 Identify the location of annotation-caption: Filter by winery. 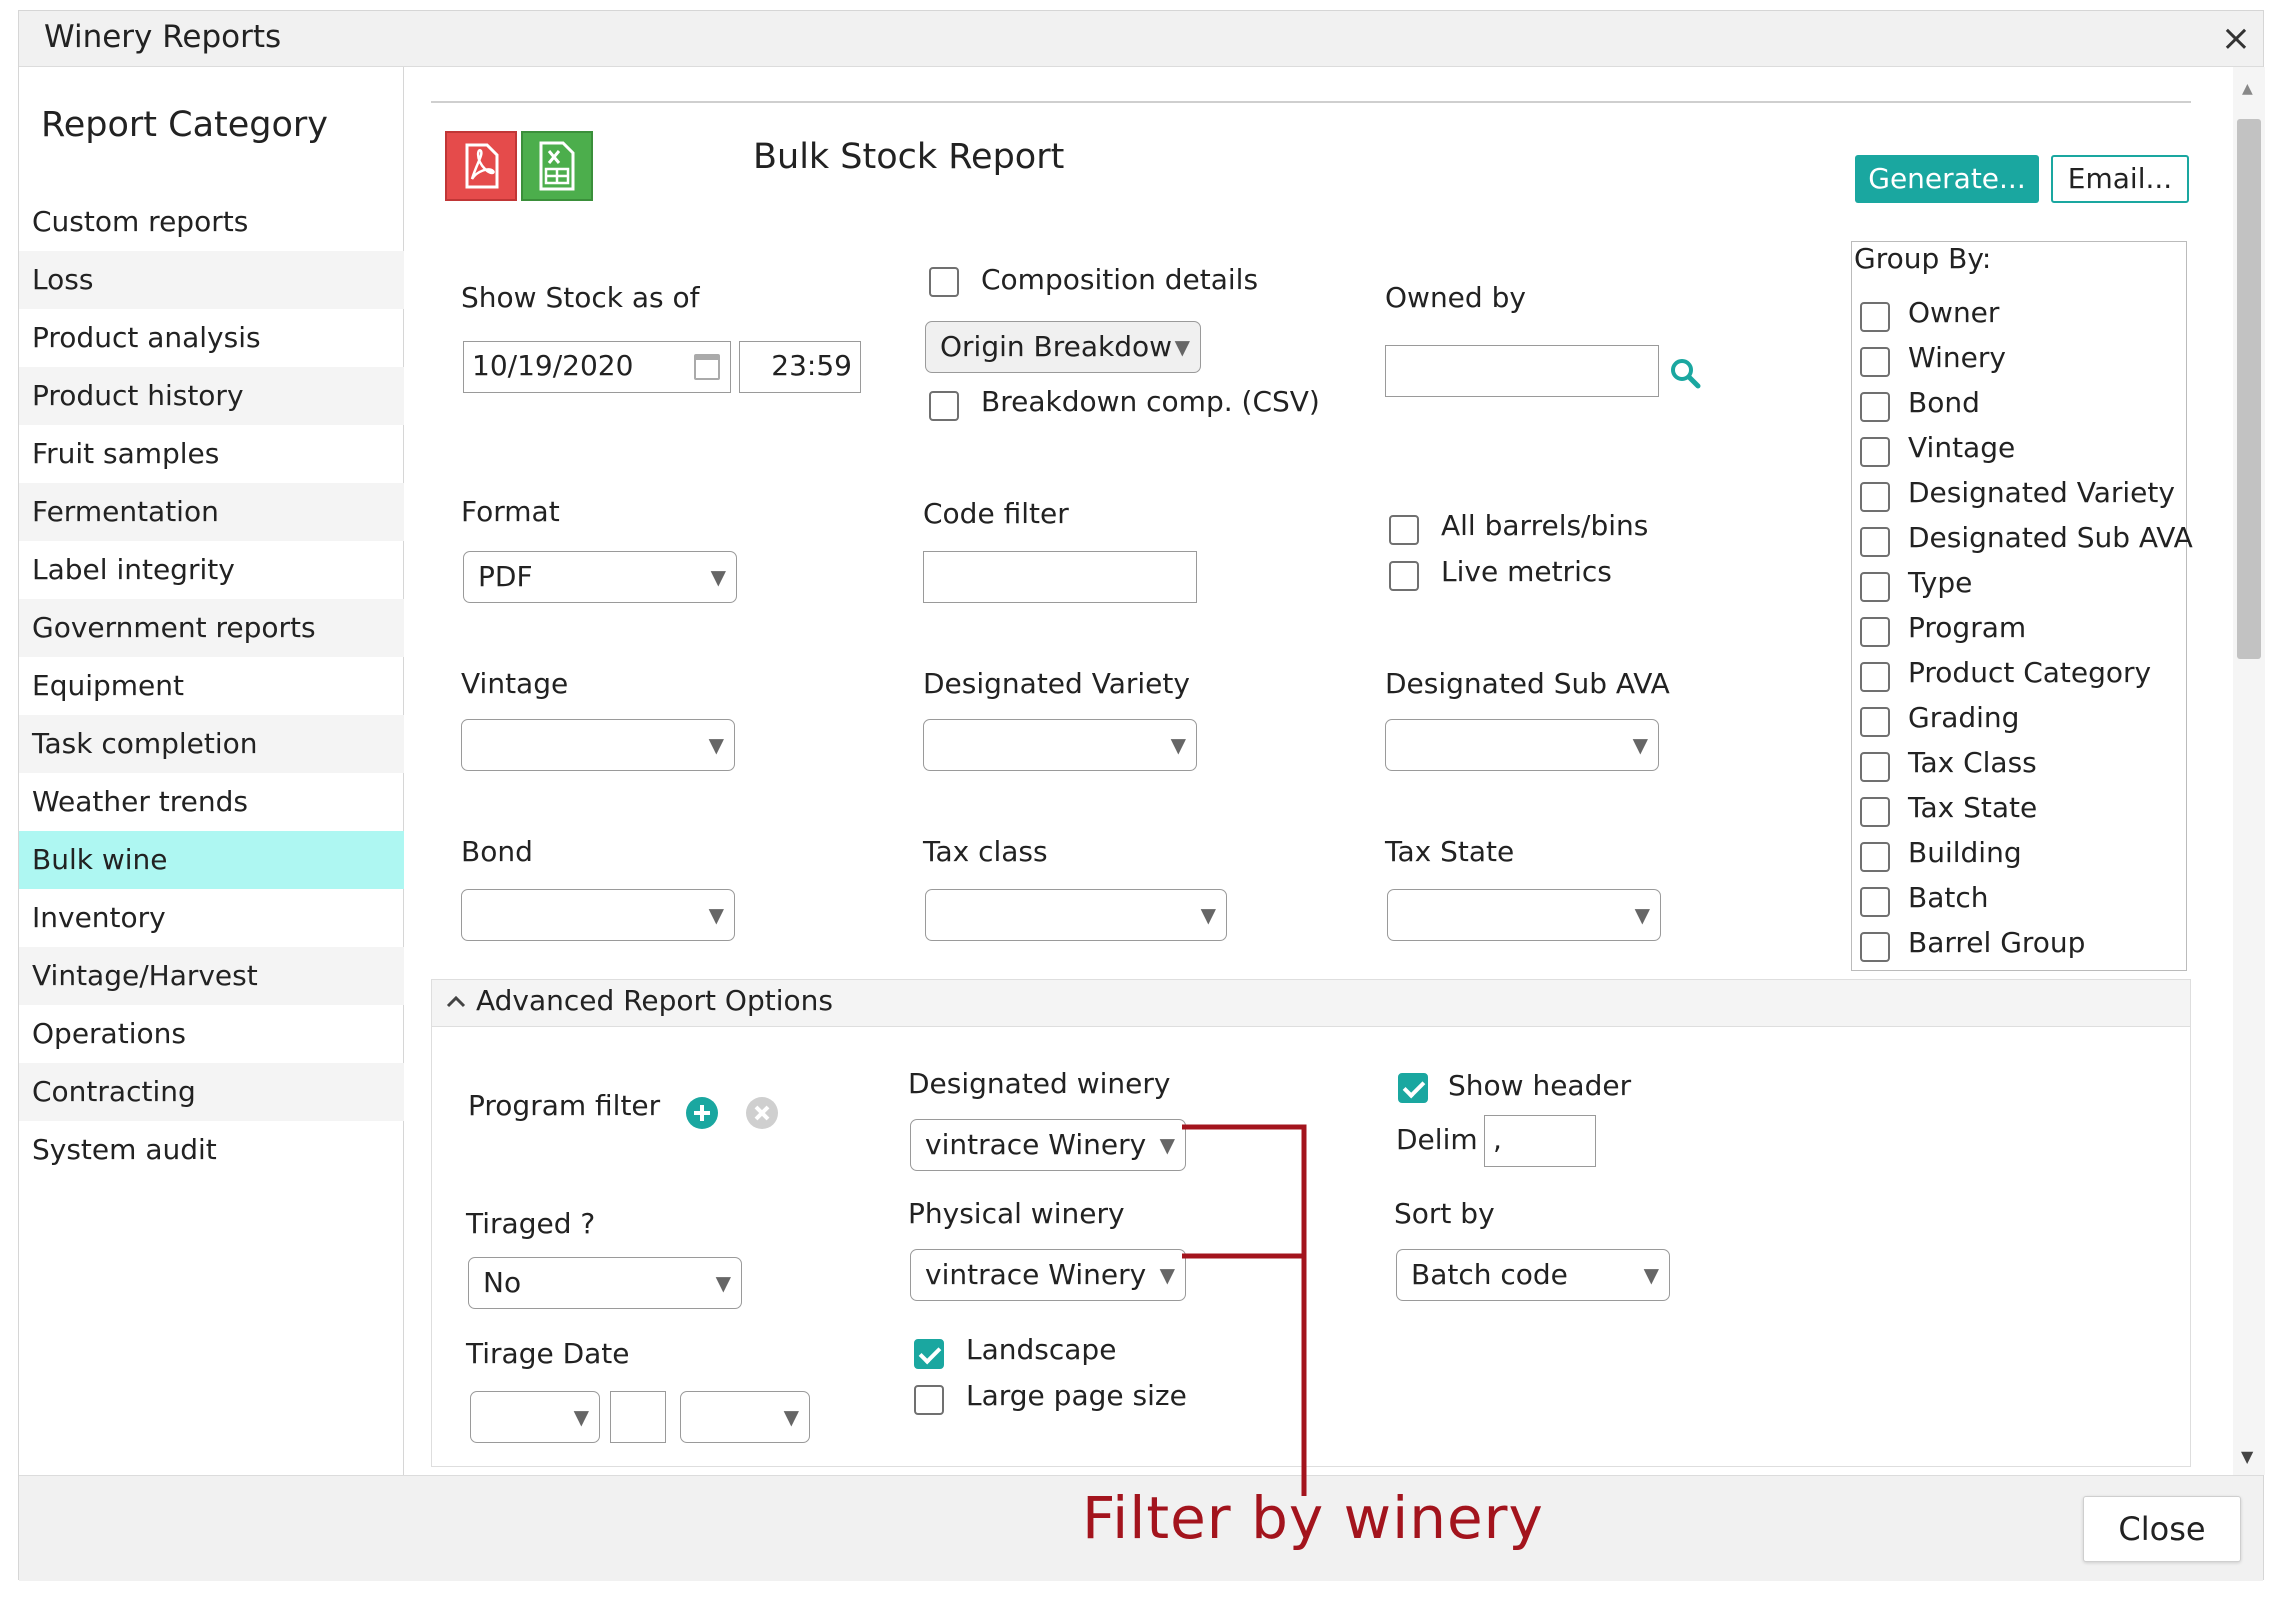
(1313, 1518).